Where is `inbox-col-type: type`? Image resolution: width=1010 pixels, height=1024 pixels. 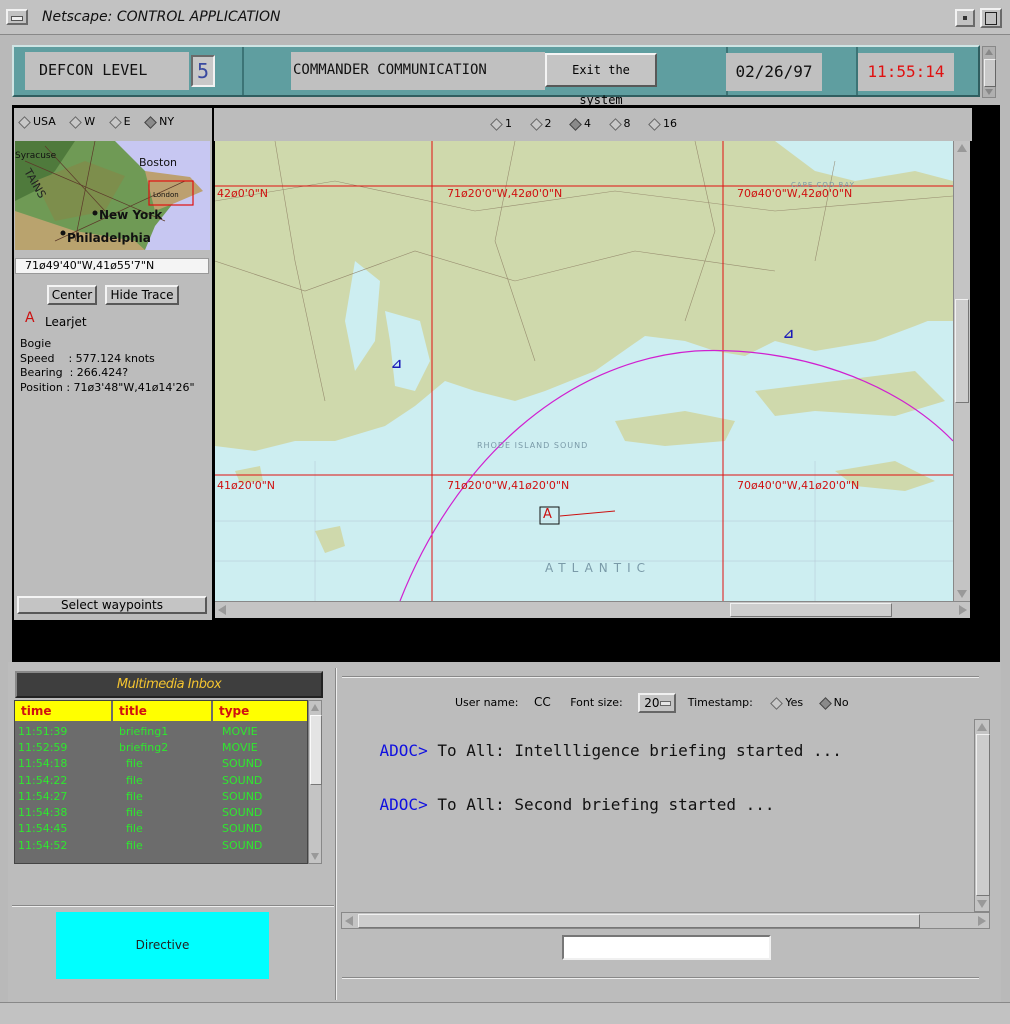
inbox-col-type: type is located at coordinates (260, 711).